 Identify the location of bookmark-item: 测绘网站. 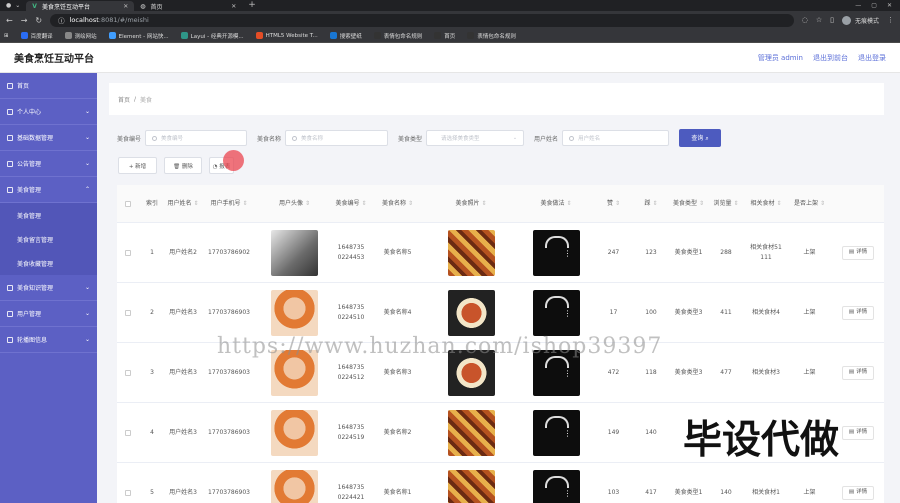
(80, 36).